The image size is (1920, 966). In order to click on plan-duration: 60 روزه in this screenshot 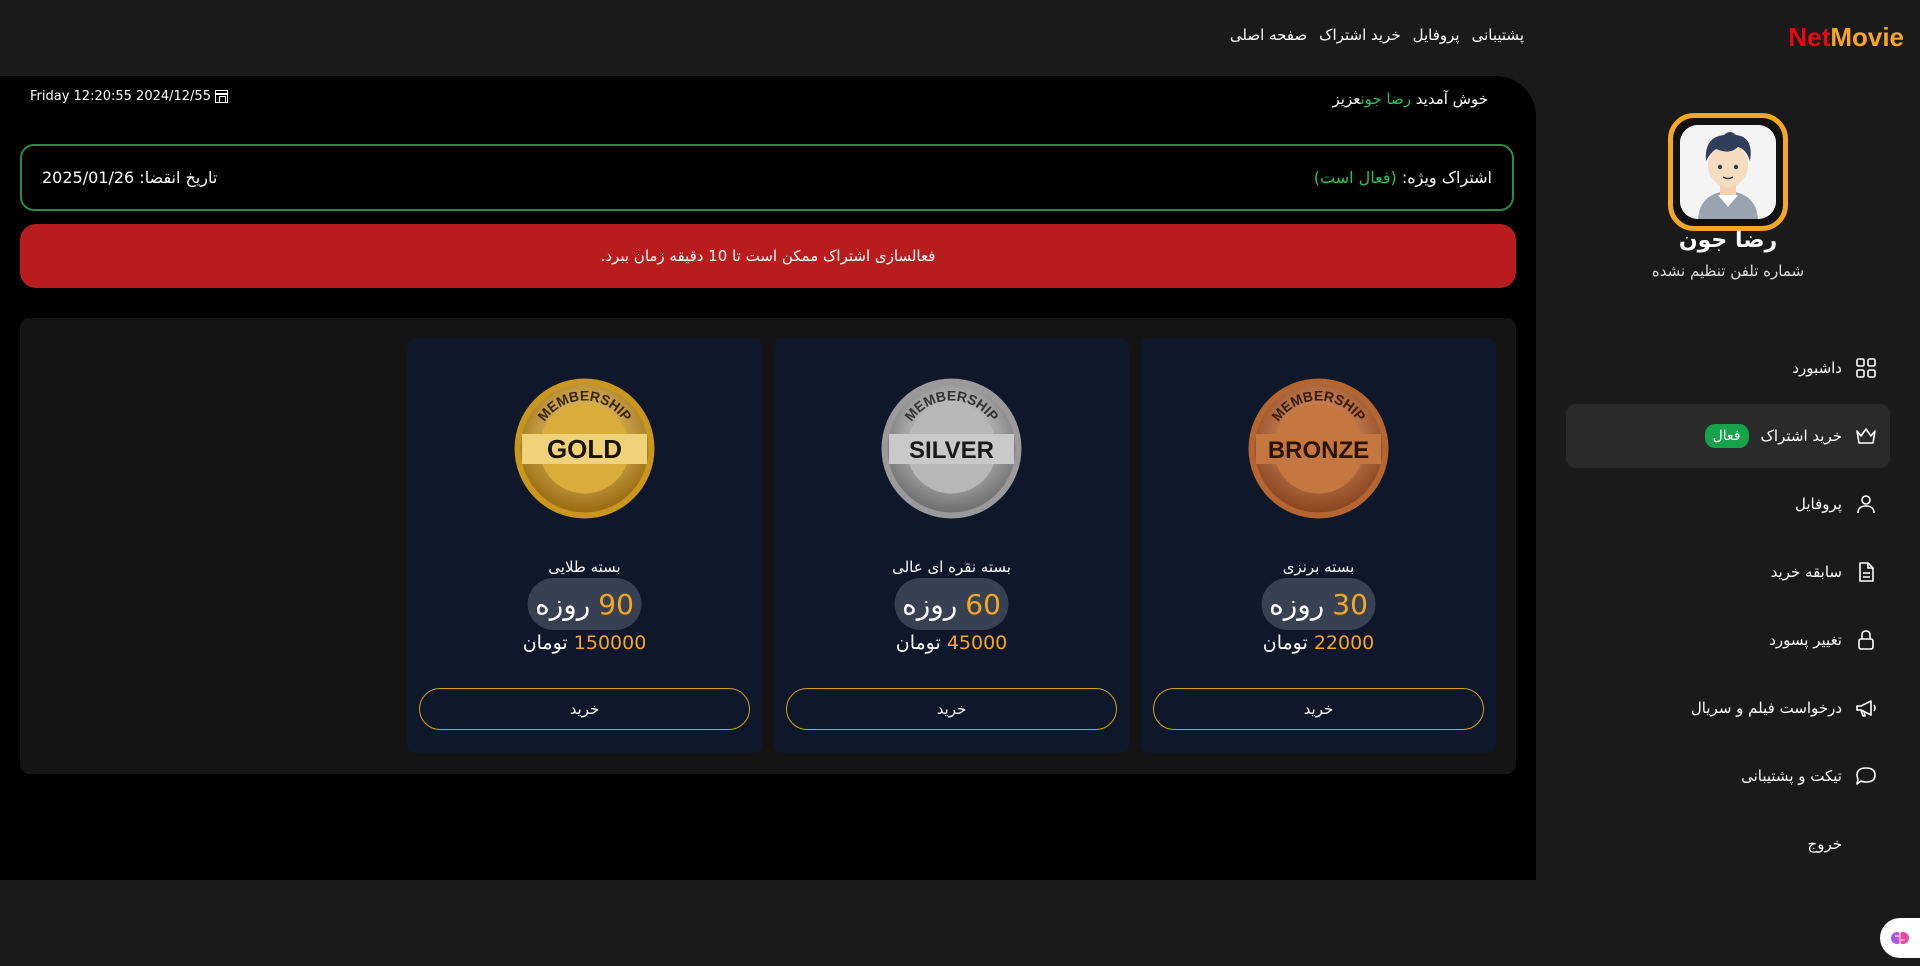, I will do `click(951, 604)`.